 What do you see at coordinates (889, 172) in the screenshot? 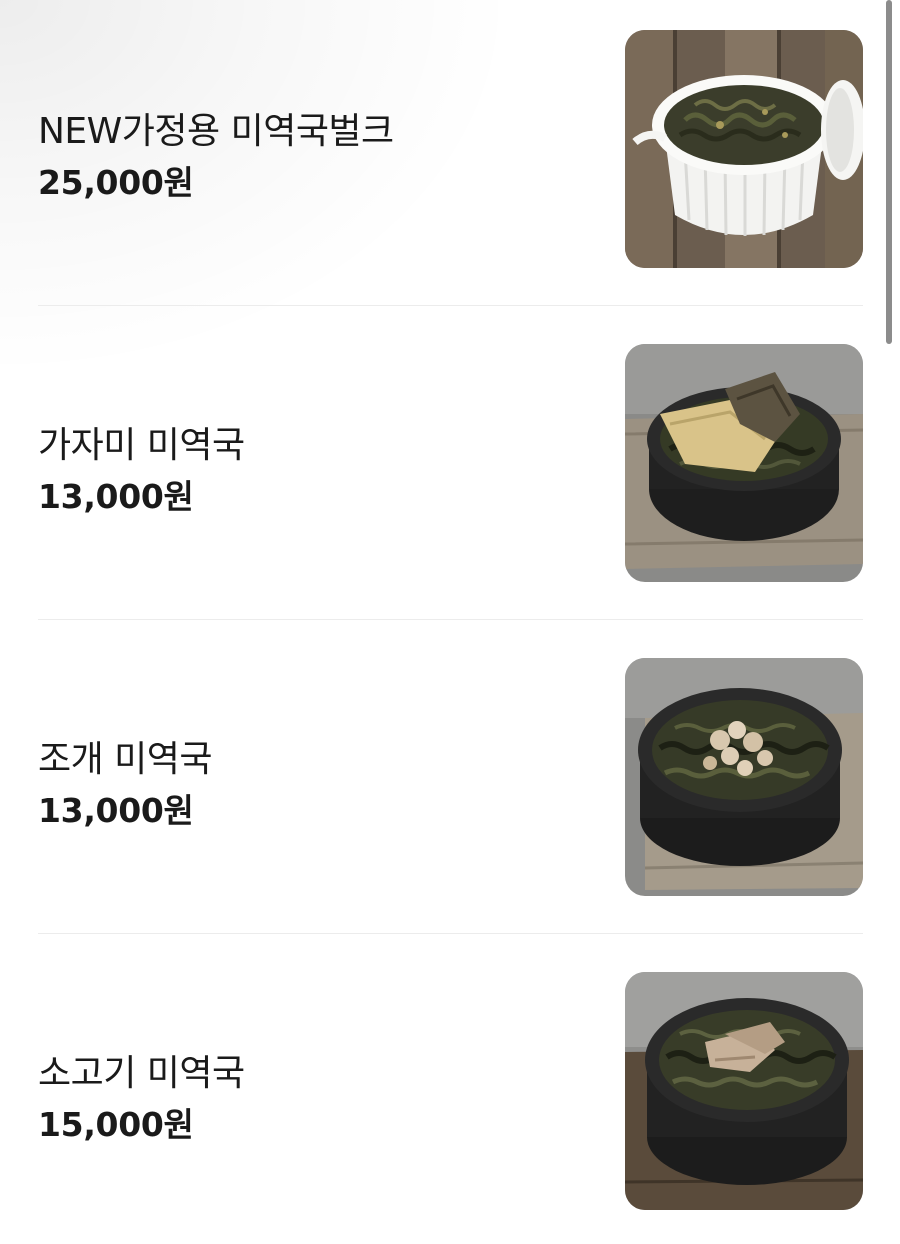
I see `scrollbar` at bounding box center [889, 172].